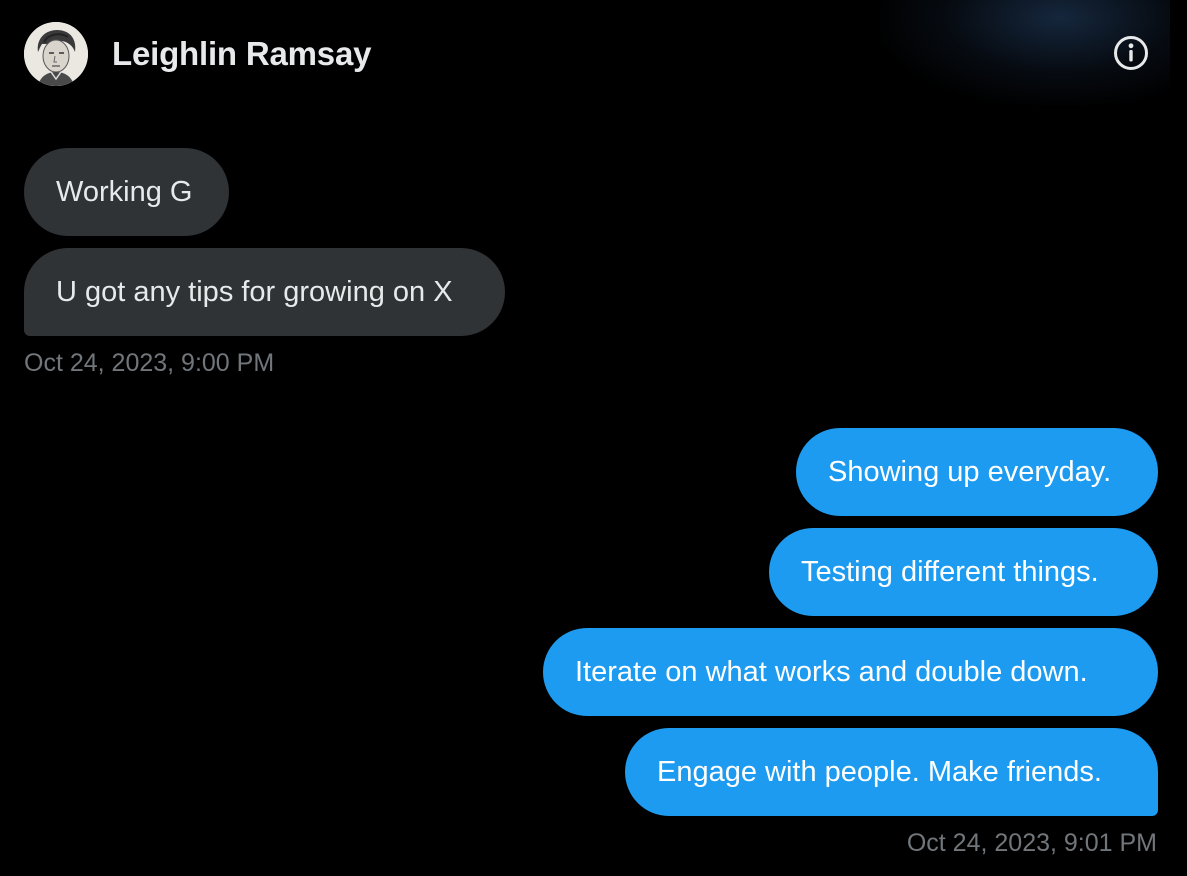 The image size is (1187, 876). I want to click on sent-message: Engage with people. Make friends., so click(891, 772).